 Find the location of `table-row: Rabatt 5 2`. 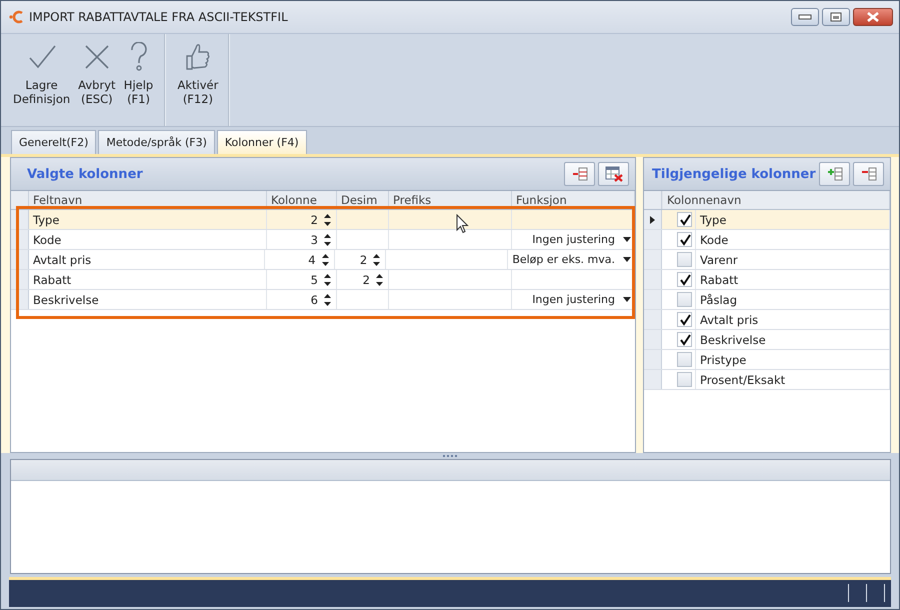

table-row: Rabatt 5 2 is located at coordinates (323, 280).